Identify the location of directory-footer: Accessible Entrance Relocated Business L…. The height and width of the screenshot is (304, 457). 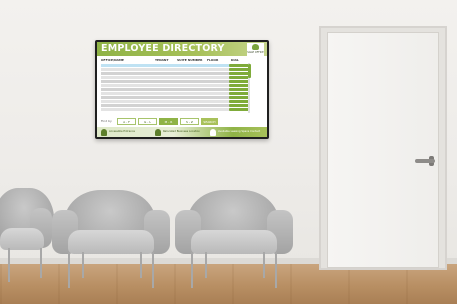
(182, 132).